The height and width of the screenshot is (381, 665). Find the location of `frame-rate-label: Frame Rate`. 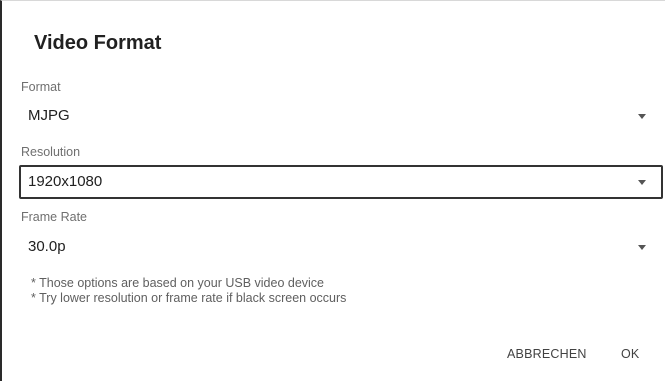

frame-rate-label: Frame Rate is located at coordinates (54, 217).